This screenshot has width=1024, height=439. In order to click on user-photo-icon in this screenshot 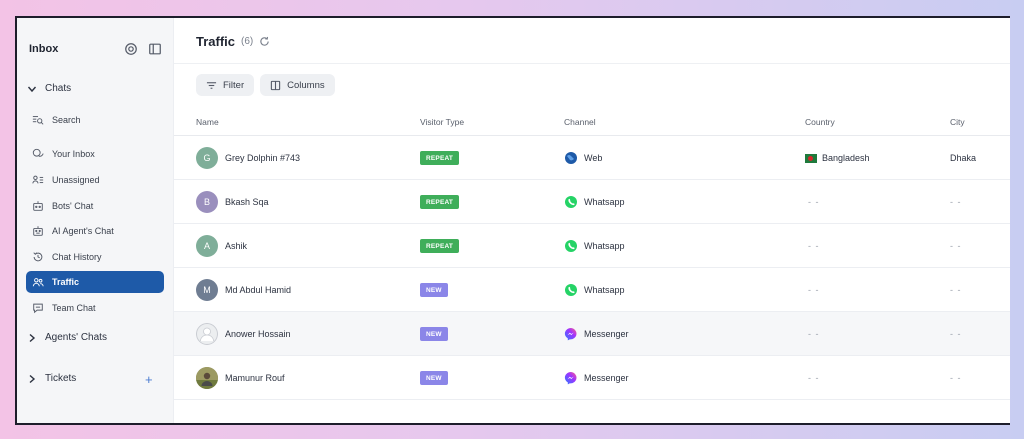, I will do `click(207, 378)`.